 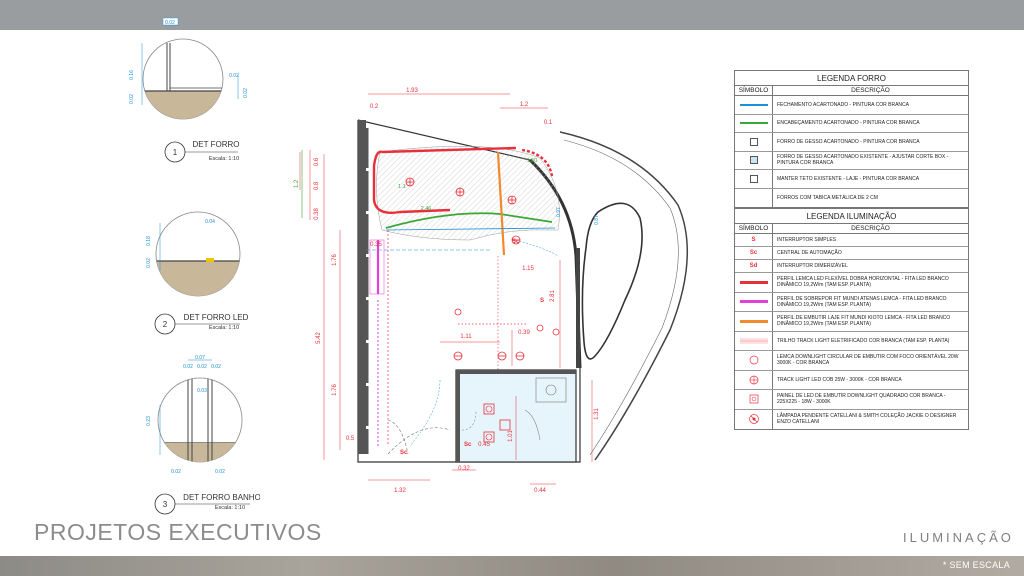 What do you see at coordinates (511, 436) in the screenshot?
I see `dim-101: 1.01` at bounding box center [511, 436].